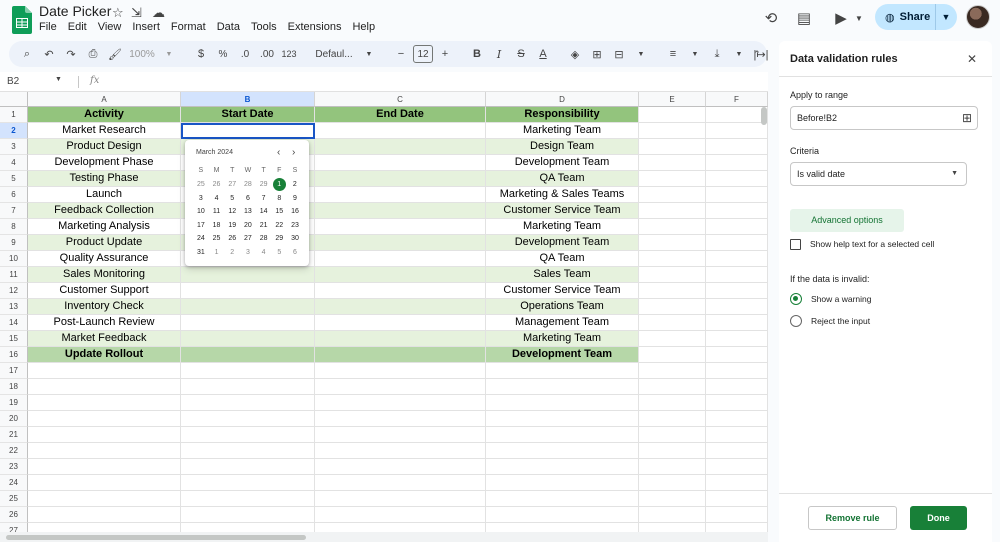 Image resolution: width=1000 pixels, height=542 pixels. What do you see at coordinates (264, 198) in the screenshot?
I see `calendar-day: 7` at bounding box center [264, 198].